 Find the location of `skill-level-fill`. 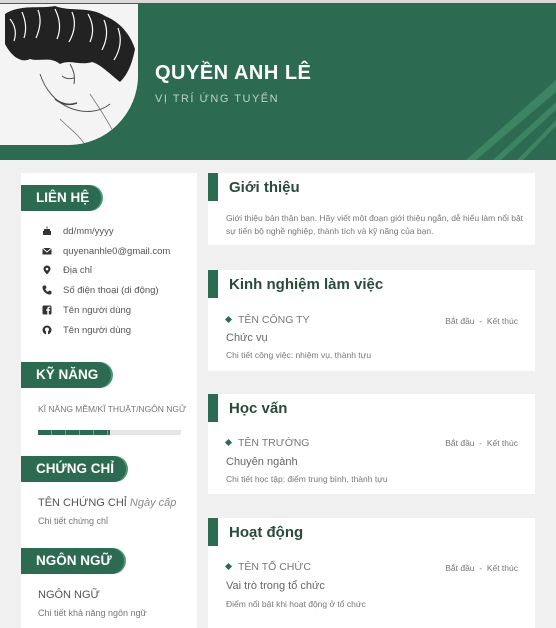

skill-level-fill is located at coordinates (74, 432).